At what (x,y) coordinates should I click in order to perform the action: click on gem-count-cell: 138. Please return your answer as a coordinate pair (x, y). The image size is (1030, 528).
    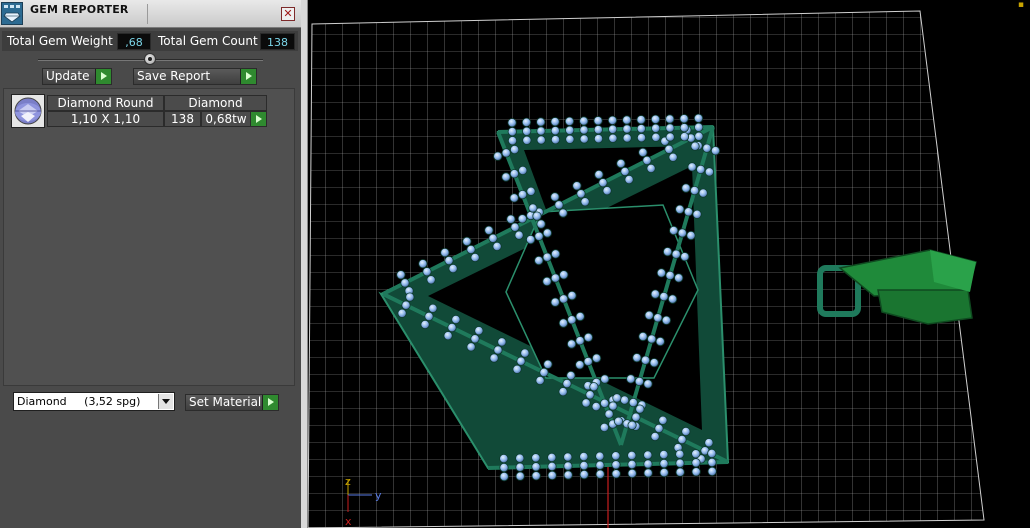
    Looking at the image, I should click on (182, 119).